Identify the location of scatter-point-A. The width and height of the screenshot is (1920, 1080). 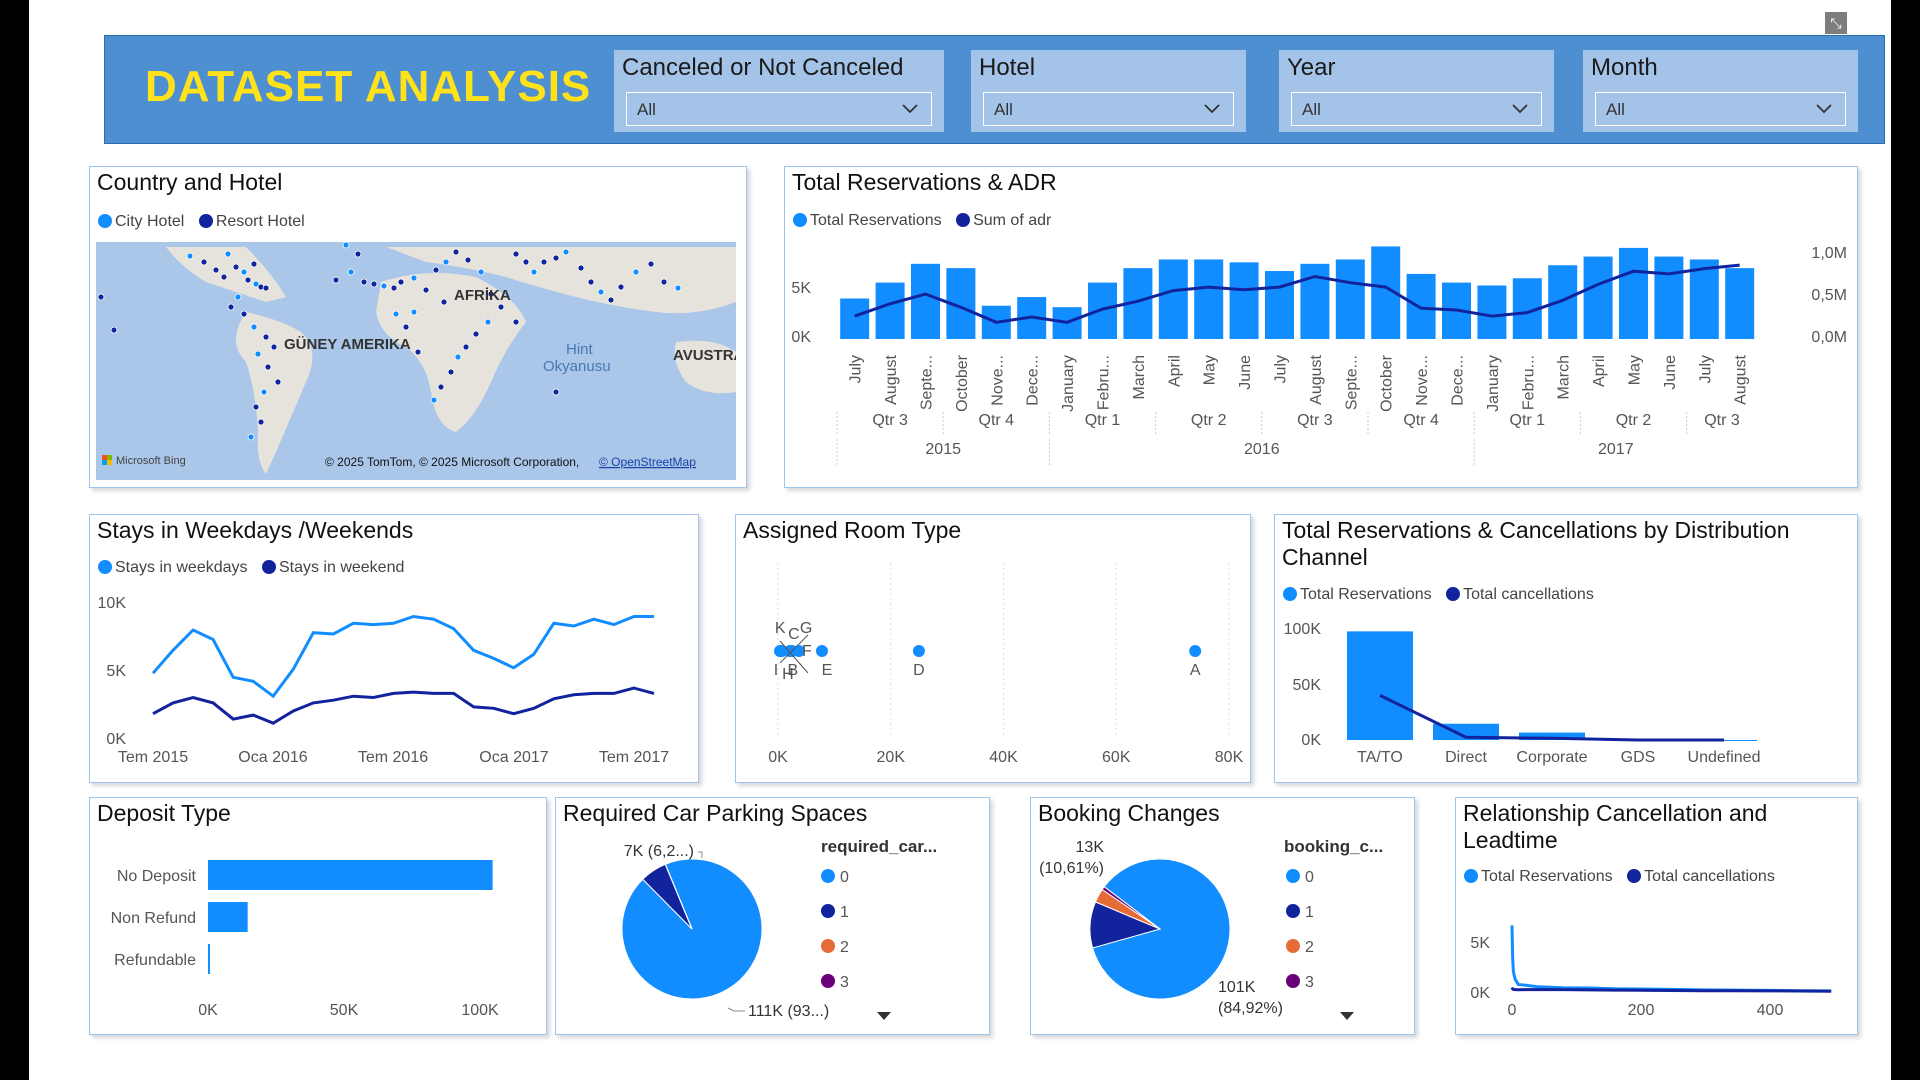
(1195, 651).